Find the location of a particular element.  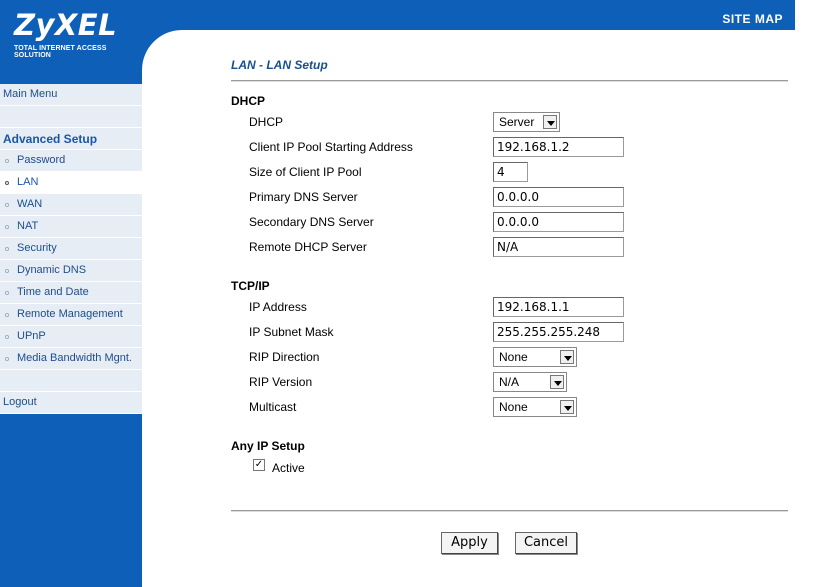

sidebar-header-advanced-setup: Advanced Setup is located at coordinates (71, 139).